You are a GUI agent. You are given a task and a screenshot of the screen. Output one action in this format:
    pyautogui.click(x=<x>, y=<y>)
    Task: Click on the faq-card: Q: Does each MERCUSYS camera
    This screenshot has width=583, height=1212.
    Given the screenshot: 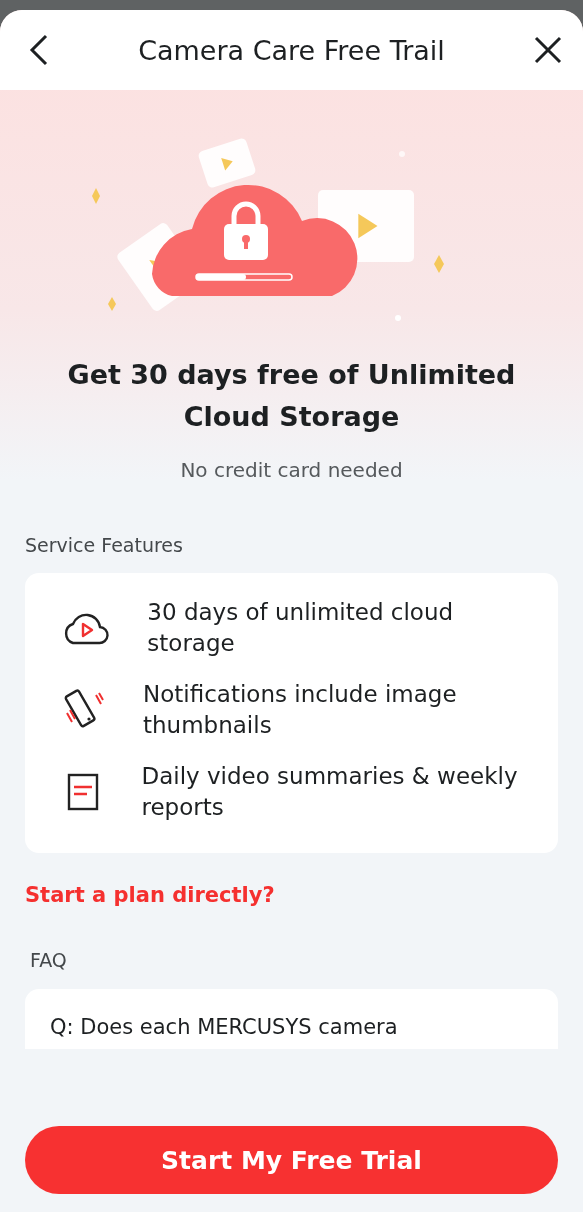 What is the action you would take?
    pyautogui.click(x=291, y=1019)
    